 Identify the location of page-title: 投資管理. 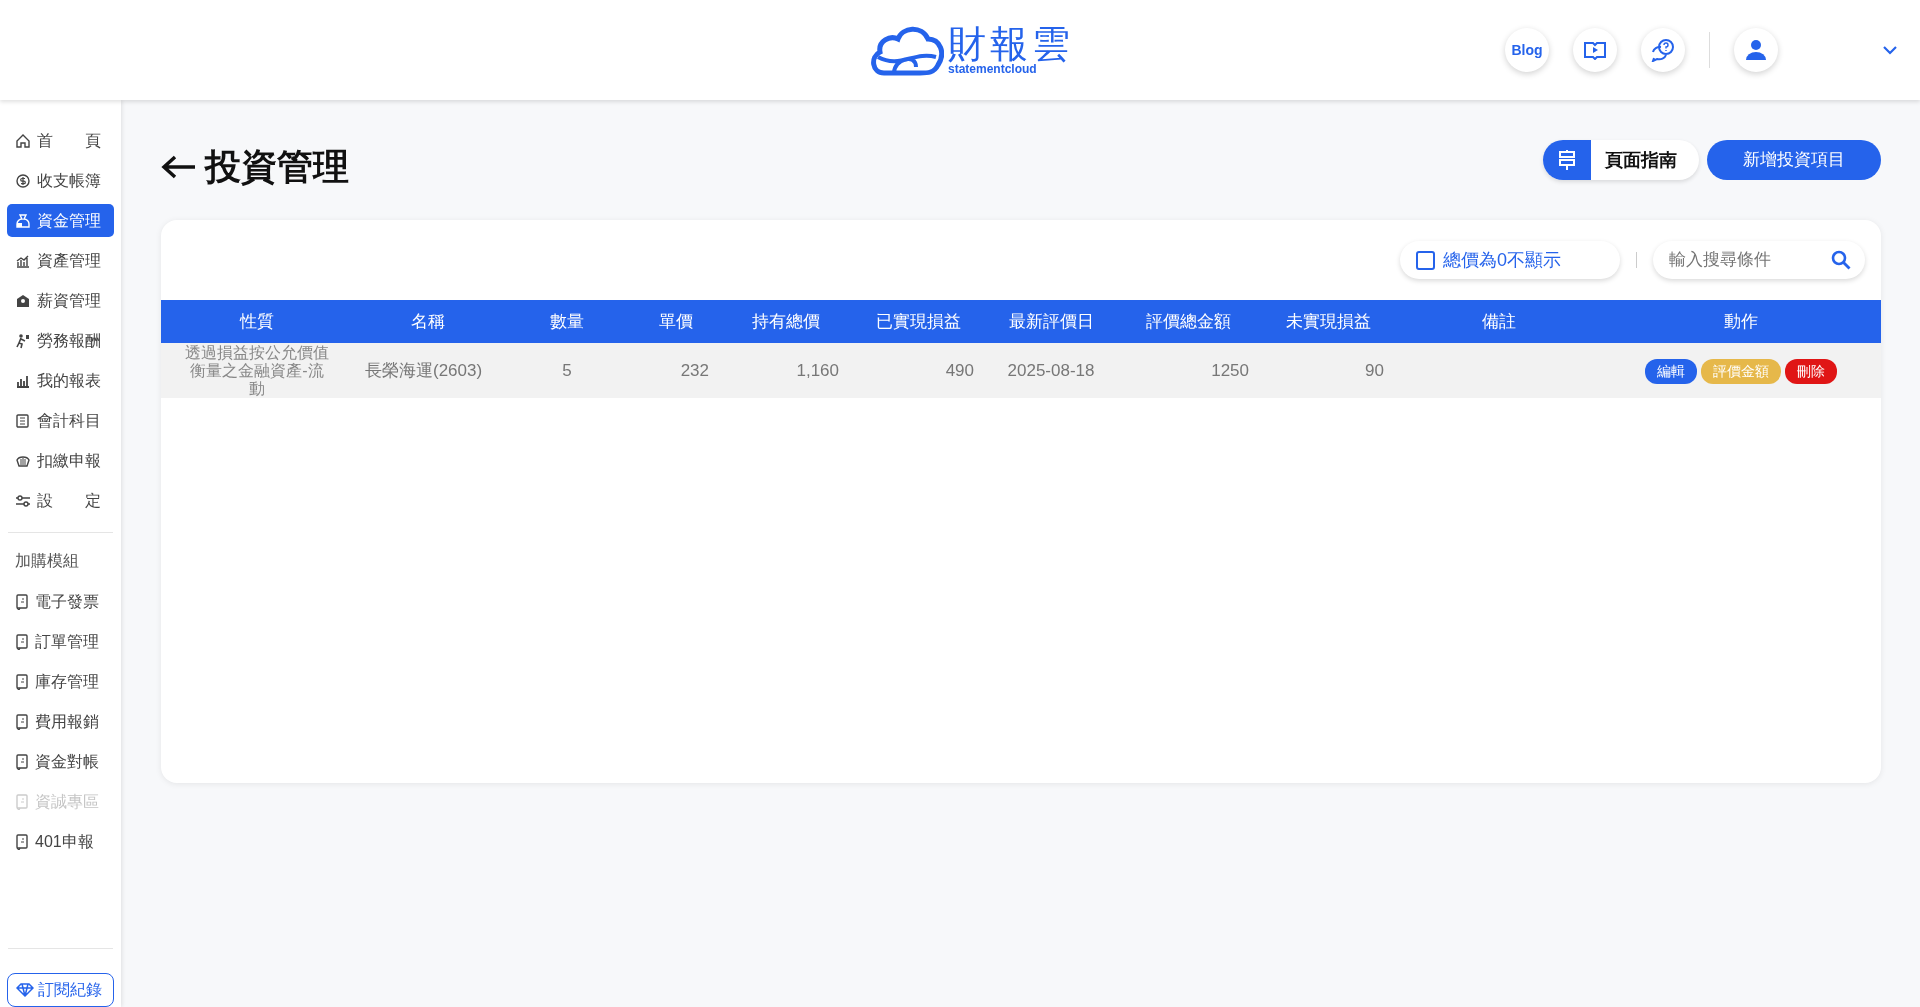
(277, 167).